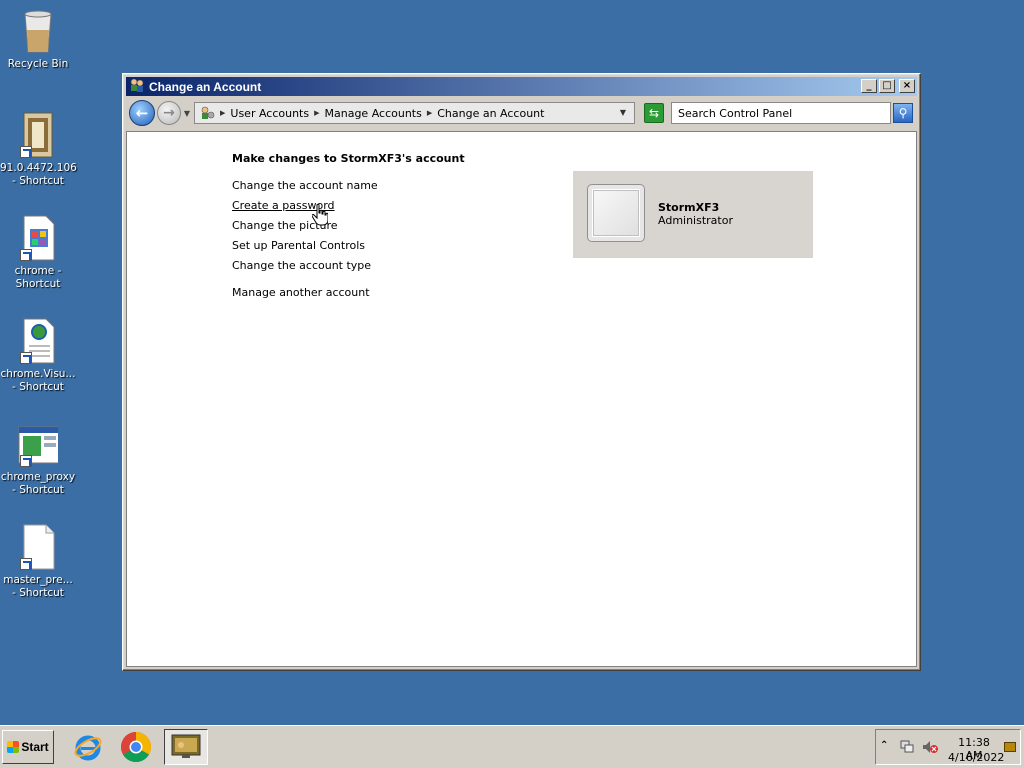 This screenshot has width=1024, height=768. Describe the element at coordinates (38, 64) in the screenshot. I see `desktop-icon-label: Recycle Bin` at that location.